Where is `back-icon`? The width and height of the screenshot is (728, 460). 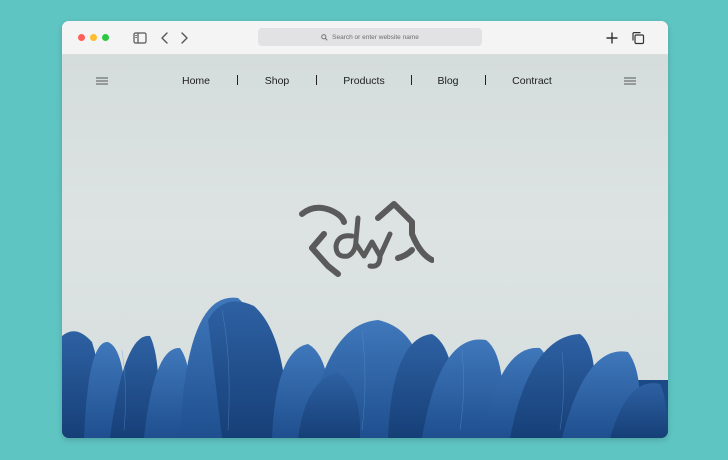
back-icon is located at coordinates (165, 38).